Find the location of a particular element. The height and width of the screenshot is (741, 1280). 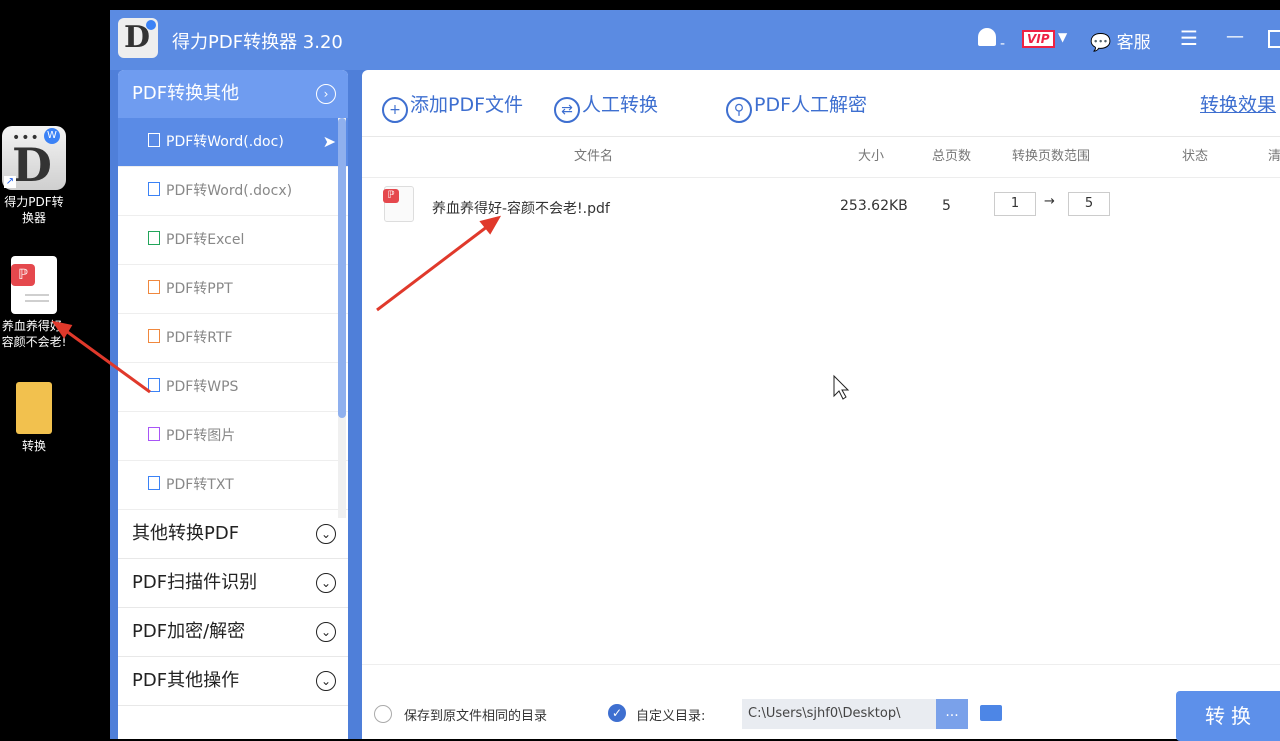

desktop-item-label: 养血养得好-容颜不会老! is located at coordinates (34, 334).